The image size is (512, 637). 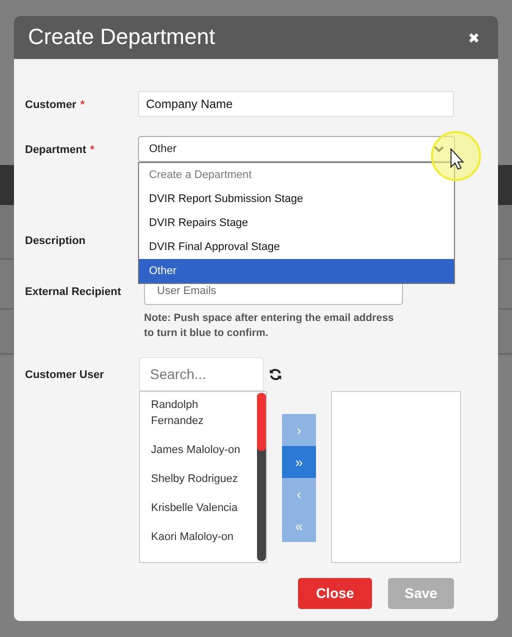 What do you see at coordinates (396, 477) in the screenshot?
I see `selected-users-listbox` at bounding box center [396, 477].